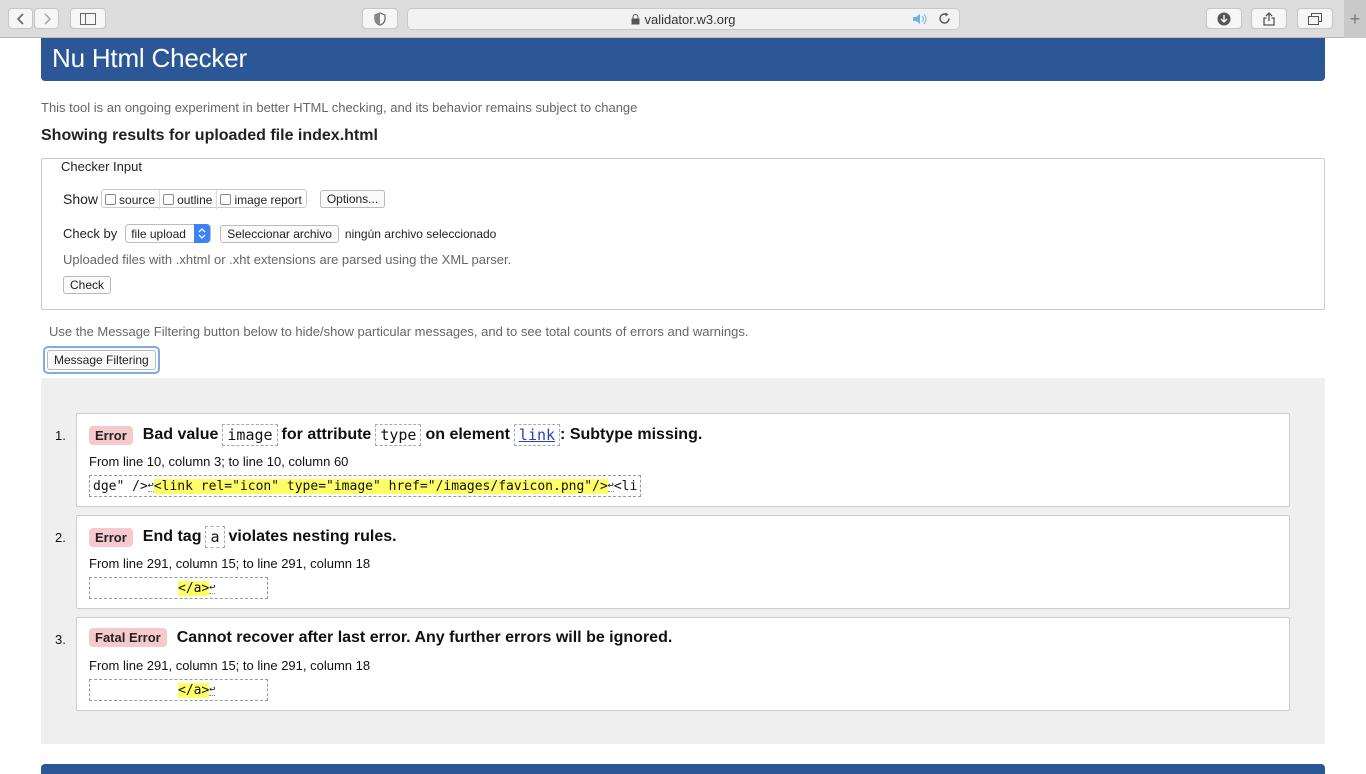  Describe the element at coordinates (635, 18) in the screenshot. I see `lock-icon` at that location.